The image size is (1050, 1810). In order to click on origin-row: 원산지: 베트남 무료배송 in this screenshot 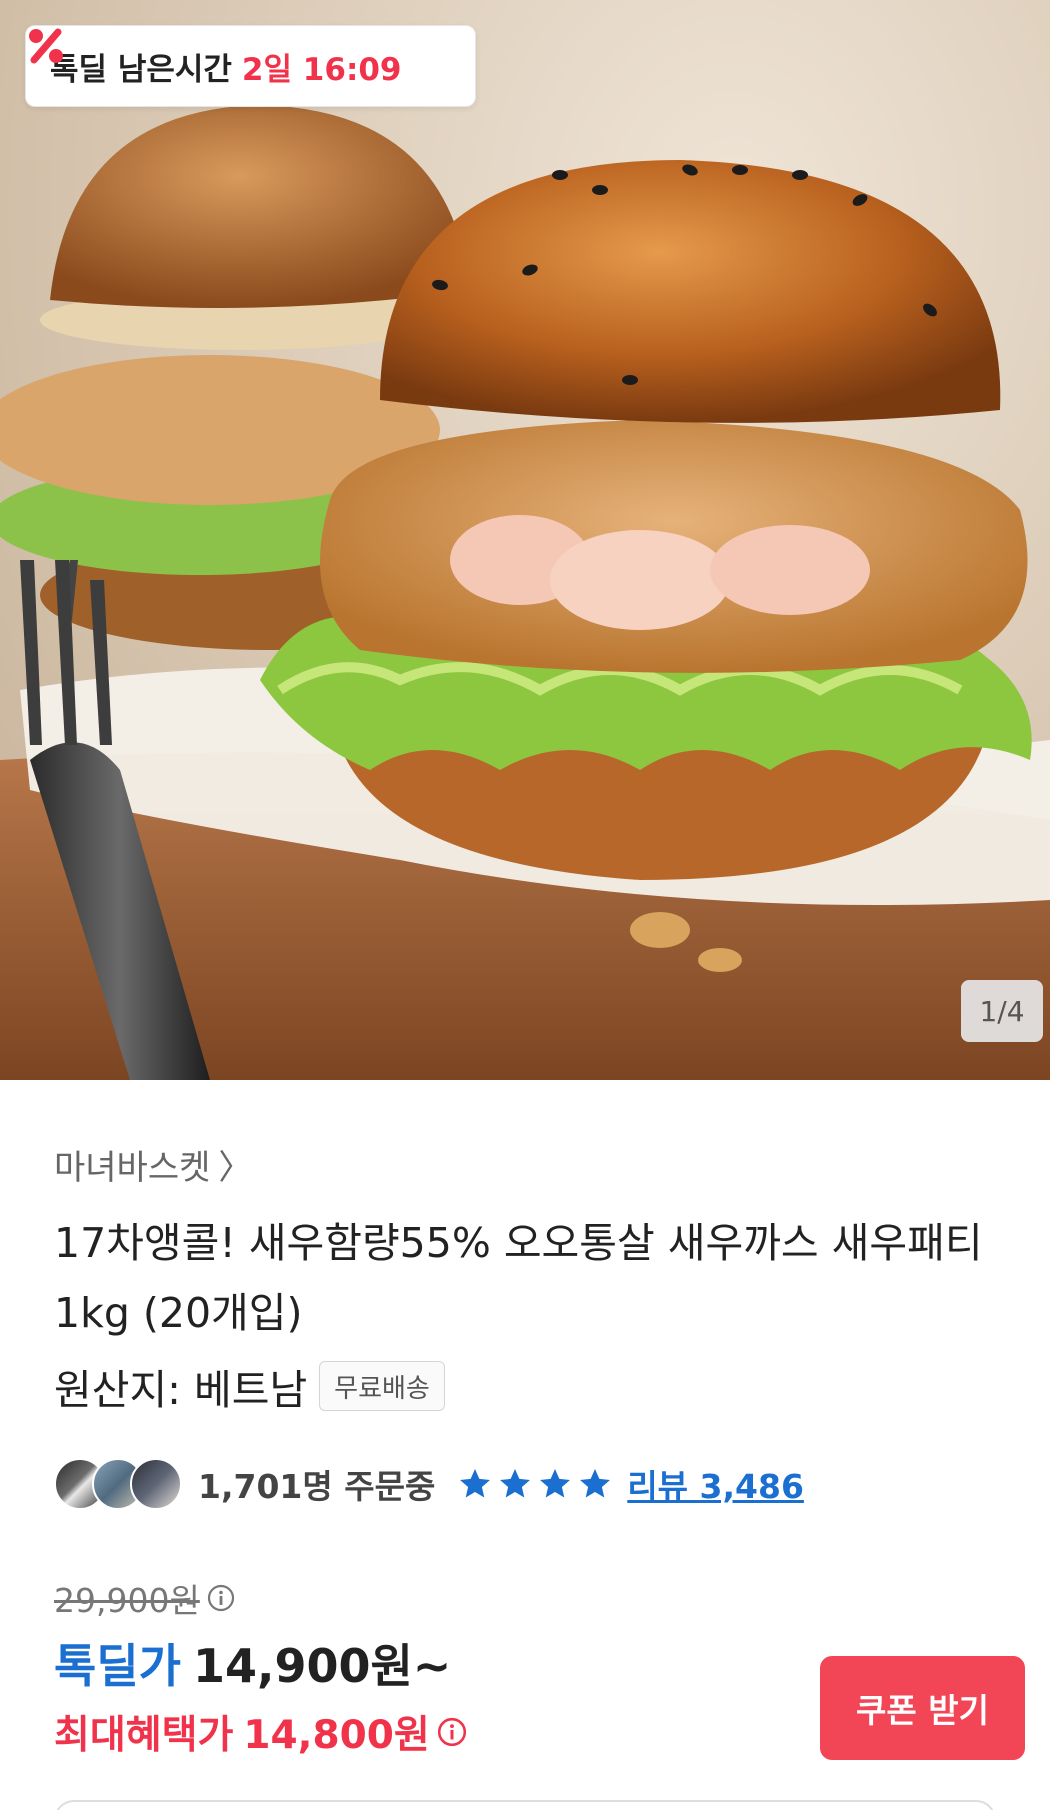, I will do `click(249, 1386)`.